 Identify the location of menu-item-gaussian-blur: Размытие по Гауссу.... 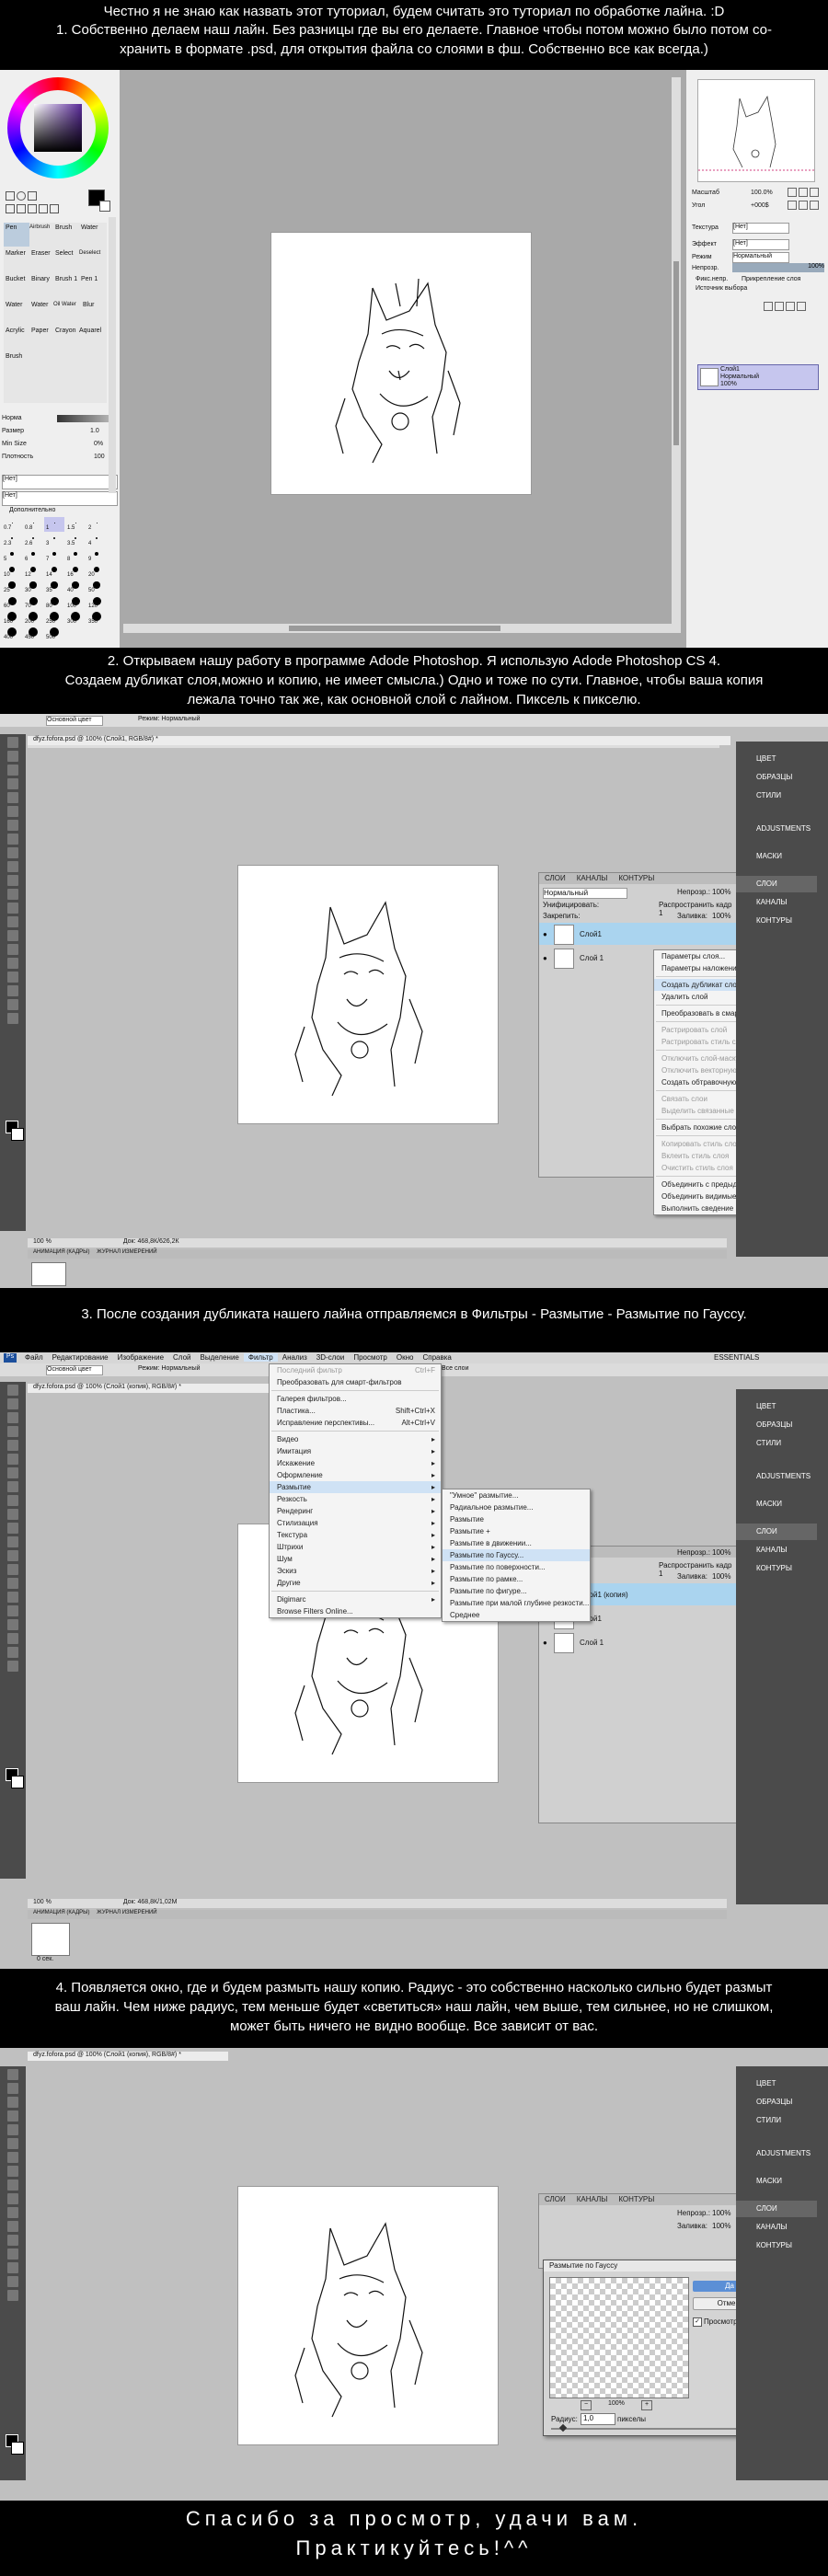
(516, 1555).